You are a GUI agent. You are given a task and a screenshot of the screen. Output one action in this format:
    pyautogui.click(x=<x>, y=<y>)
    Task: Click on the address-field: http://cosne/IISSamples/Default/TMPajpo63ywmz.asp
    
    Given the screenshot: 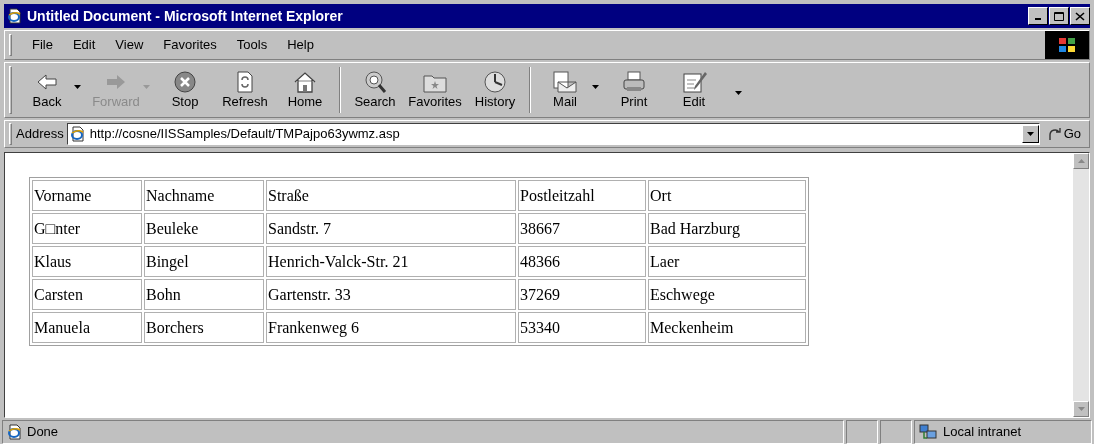 What is the action you would take?
    pyautogui.click(x=553, y=134)
    